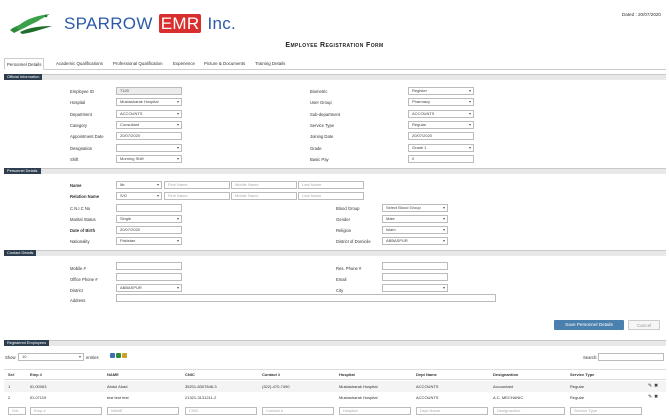  What do you see at coordinates (508, 397) in the screenshot?
I see `row-cell: A.C. MECHANIC` at bounding box center [508, 397].